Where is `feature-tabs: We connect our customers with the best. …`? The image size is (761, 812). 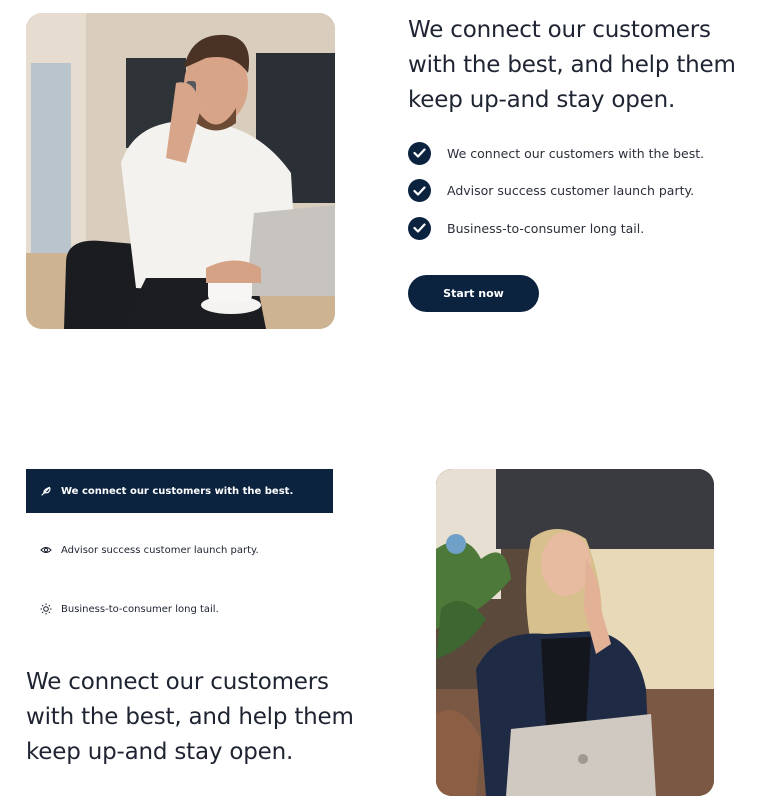
feature-tabs: We connect our customers with the best. … is located at coordinates (179, 557).